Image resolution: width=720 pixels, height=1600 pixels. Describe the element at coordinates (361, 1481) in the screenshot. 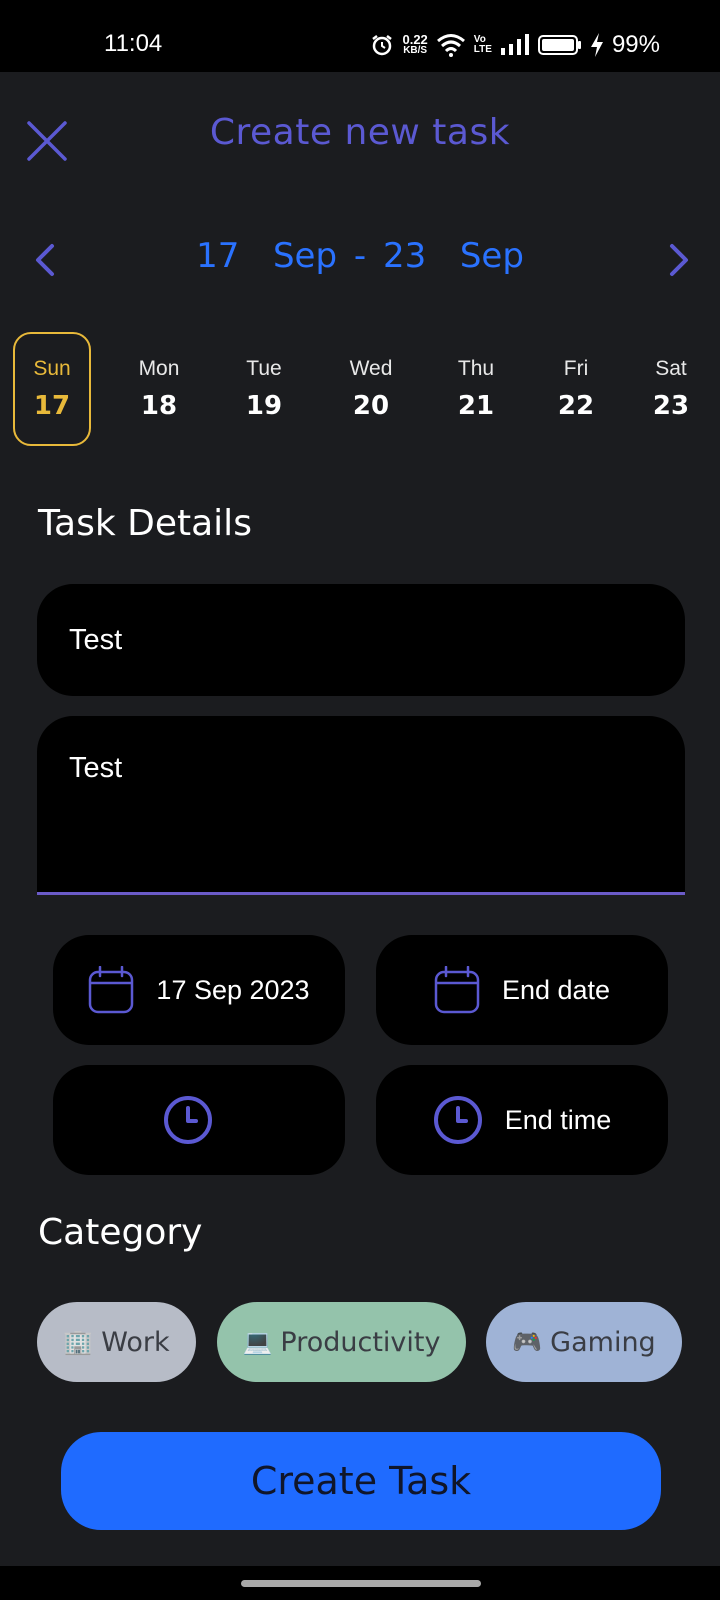

I see `create-task-button: Create Task` at that location.